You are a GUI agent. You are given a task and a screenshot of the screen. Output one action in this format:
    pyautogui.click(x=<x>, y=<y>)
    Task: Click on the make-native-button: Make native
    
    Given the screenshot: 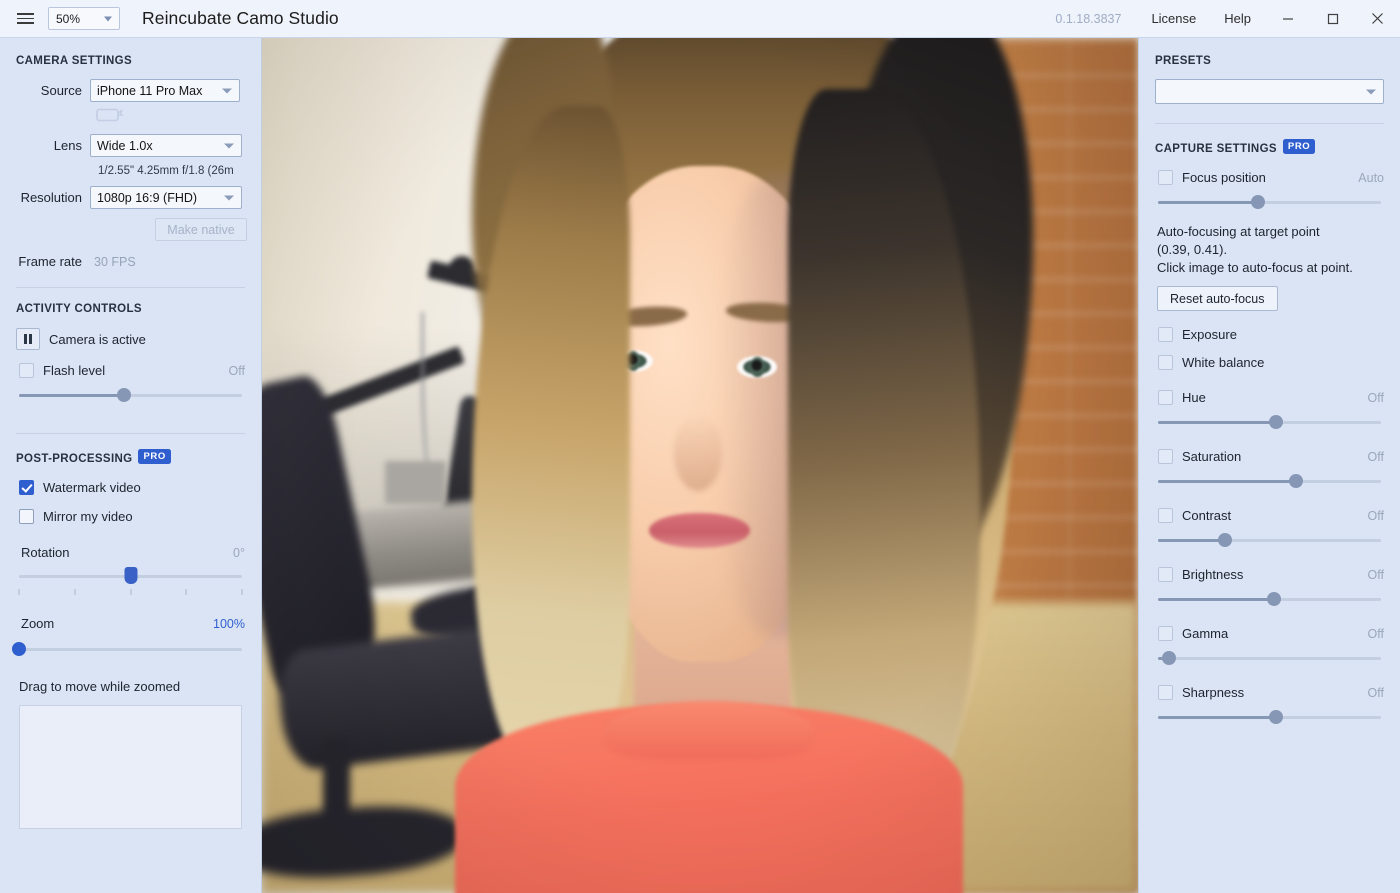 What is the action you would take?
    pyautogui.click(x=201, y=229)
    